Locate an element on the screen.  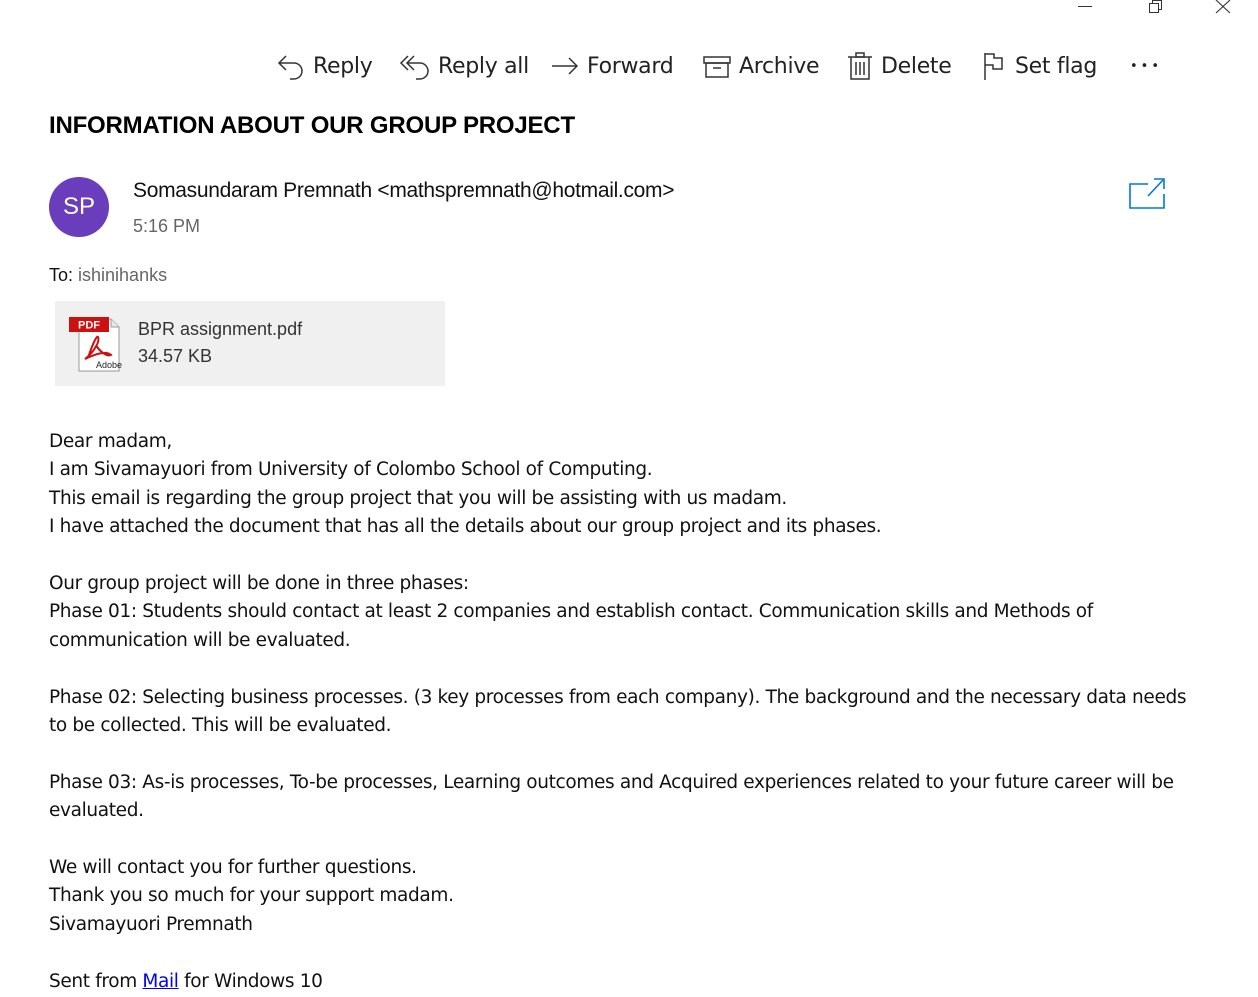
reply-button: Reply is located at coordinates (324, 66).